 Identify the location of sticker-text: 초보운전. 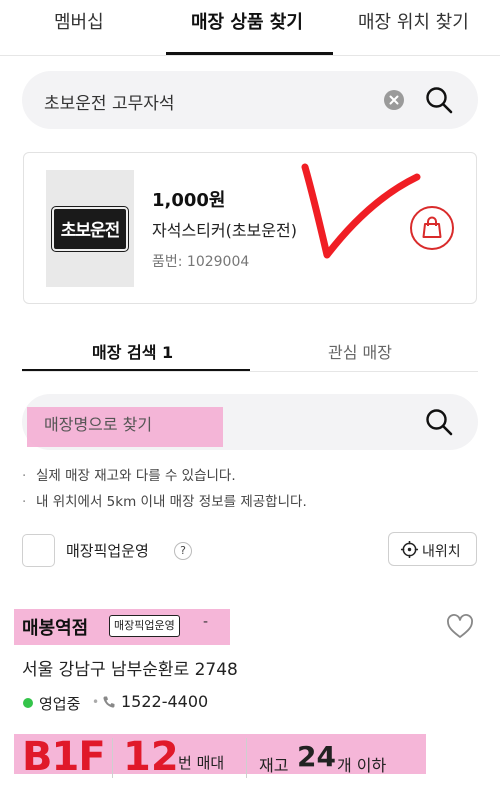
(90, 231).